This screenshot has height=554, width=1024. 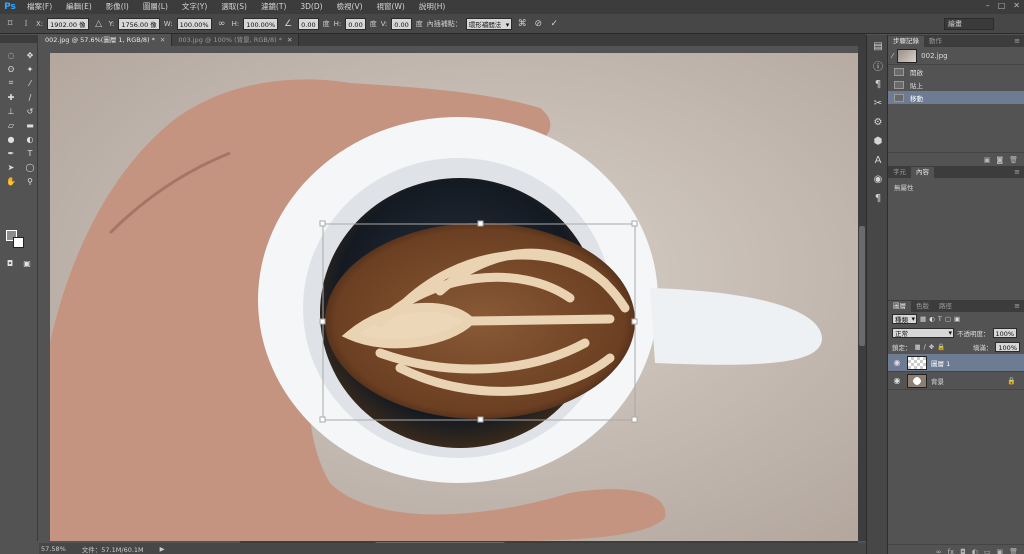 I want to click on history-brush-icon: ↺, so click(x=30, y=111).